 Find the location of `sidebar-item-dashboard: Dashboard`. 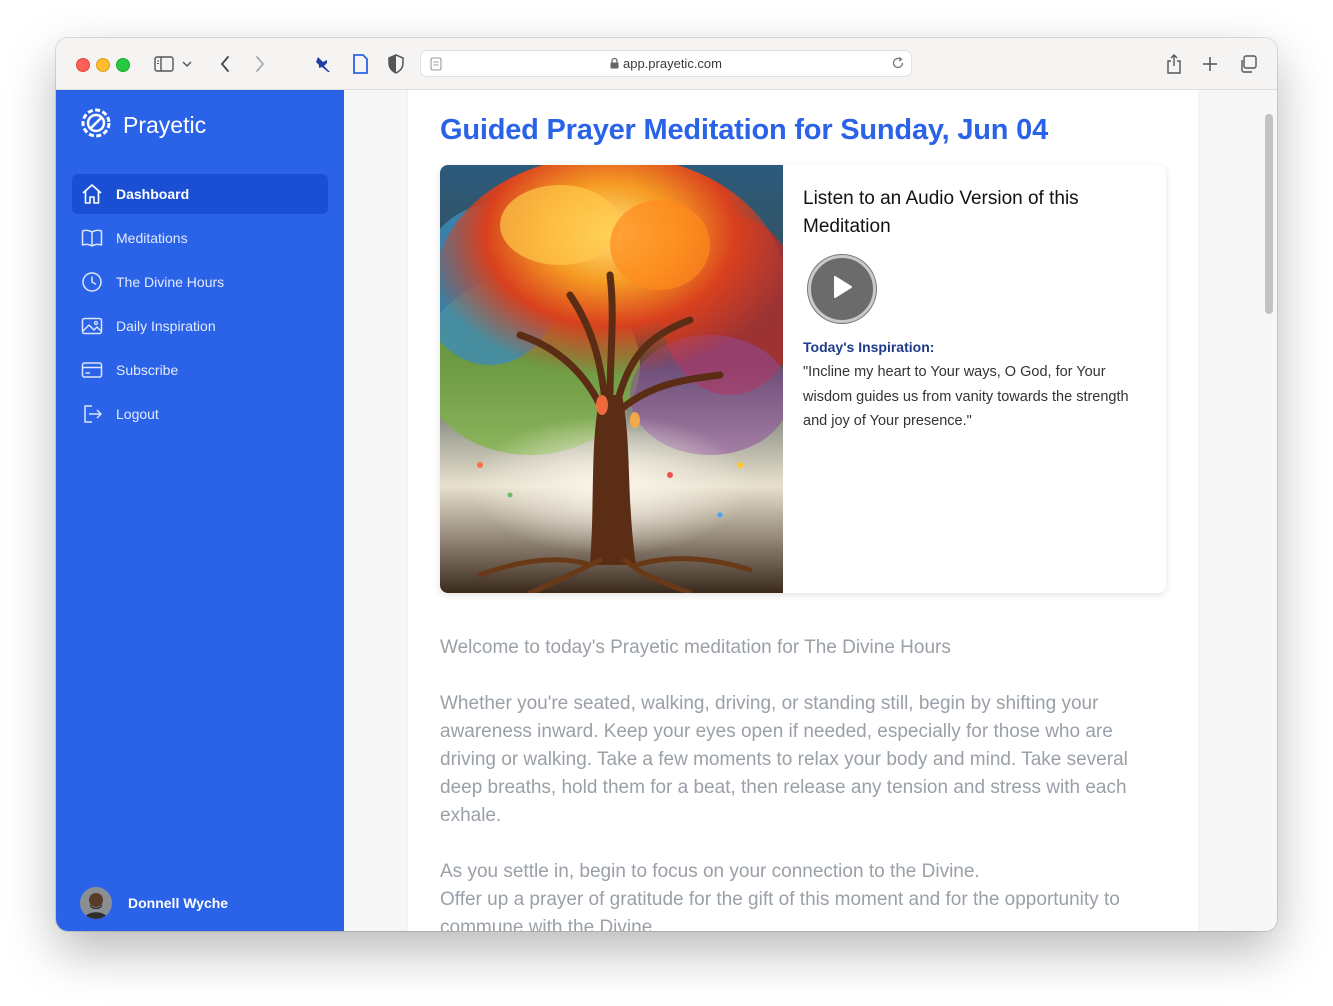

sidebar-item-dashboard: Dashboard is located at coordinates (200, 194).